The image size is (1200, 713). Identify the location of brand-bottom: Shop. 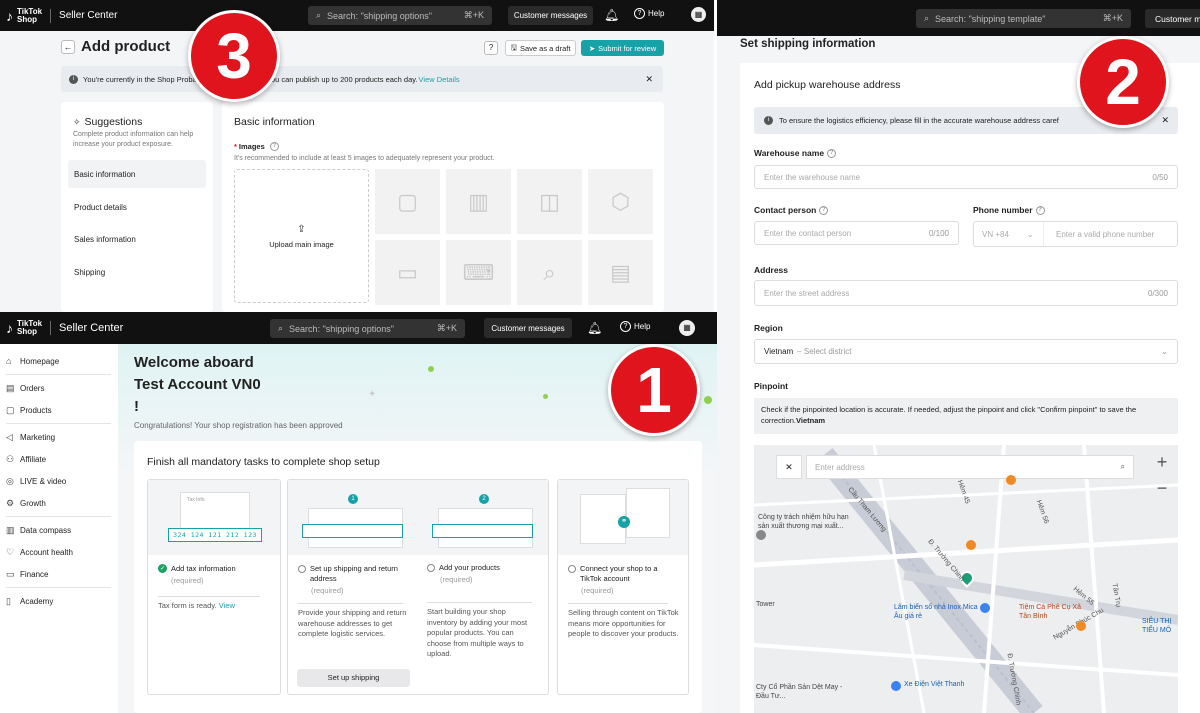
(27, 331).